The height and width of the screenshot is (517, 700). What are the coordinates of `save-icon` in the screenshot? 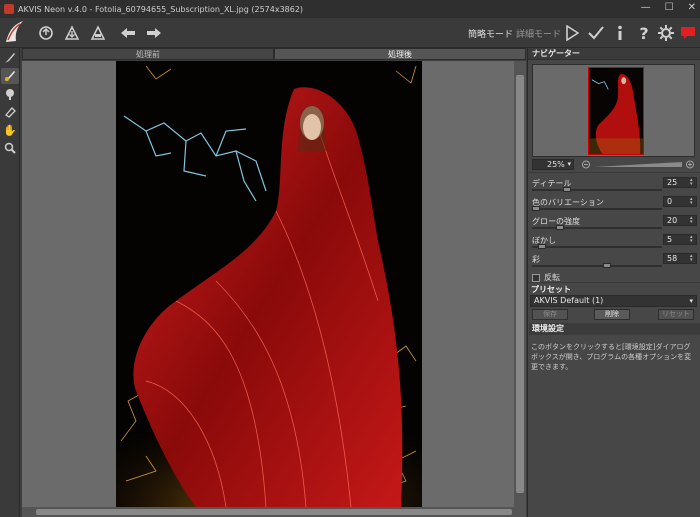 It's located at (72, 33).